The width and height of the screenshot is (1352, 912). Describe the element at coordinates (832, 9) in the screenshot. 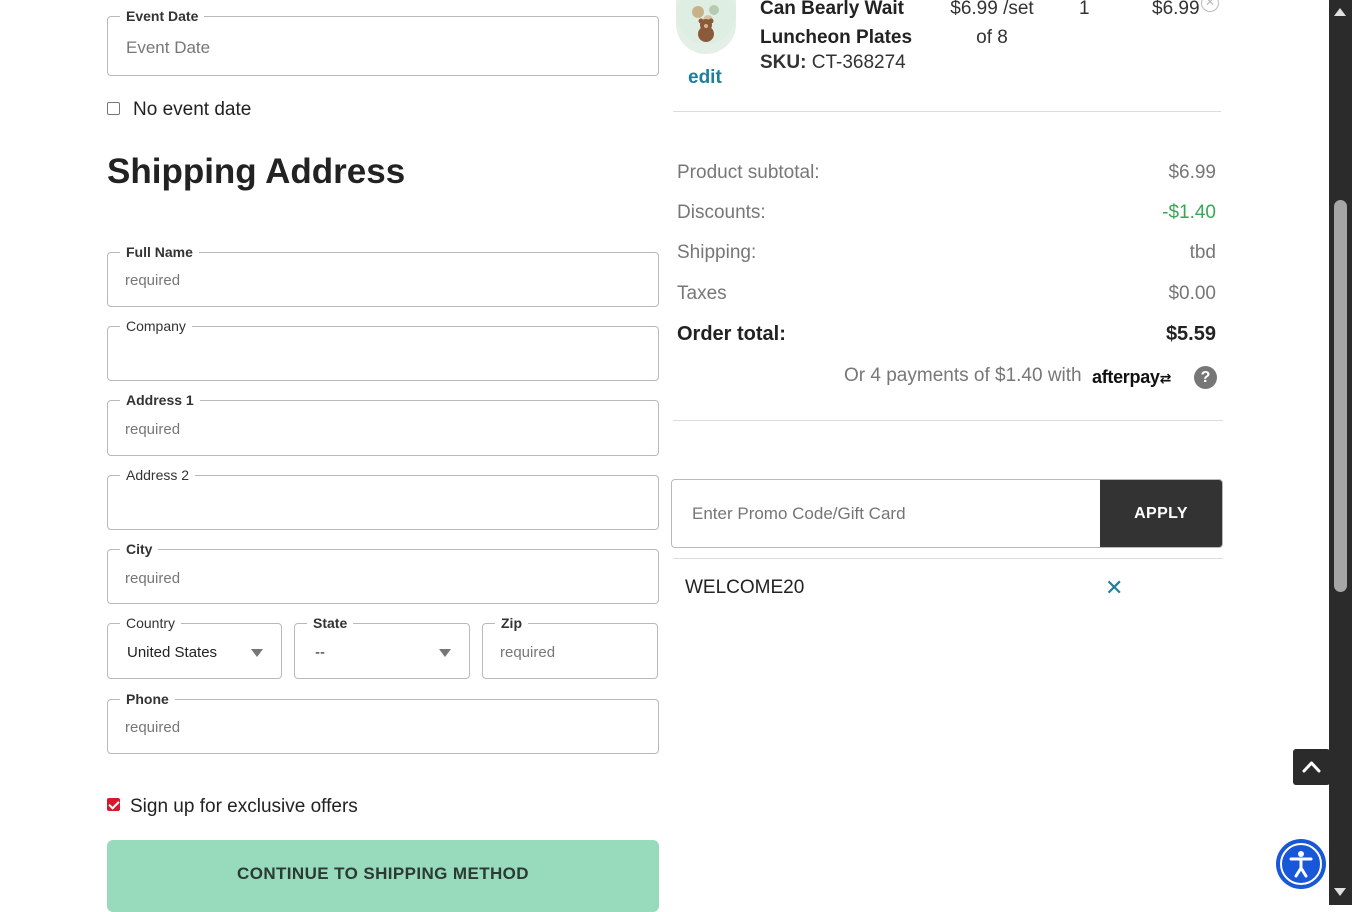

I see `product-name-line1: Can Bearly Wait` at that location.